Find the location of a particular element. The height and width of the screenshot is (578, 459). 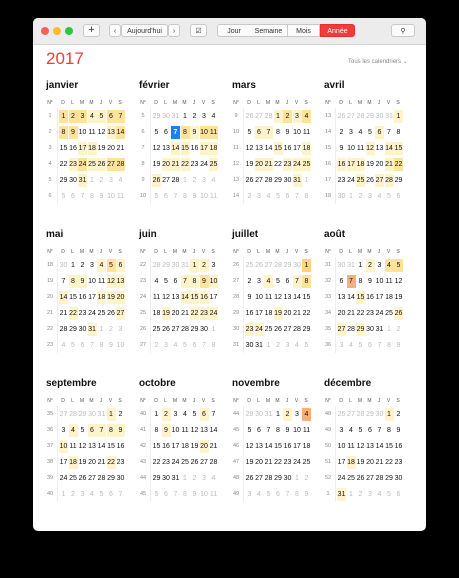

today-cell: 7 is located at coordinates (175, 132).